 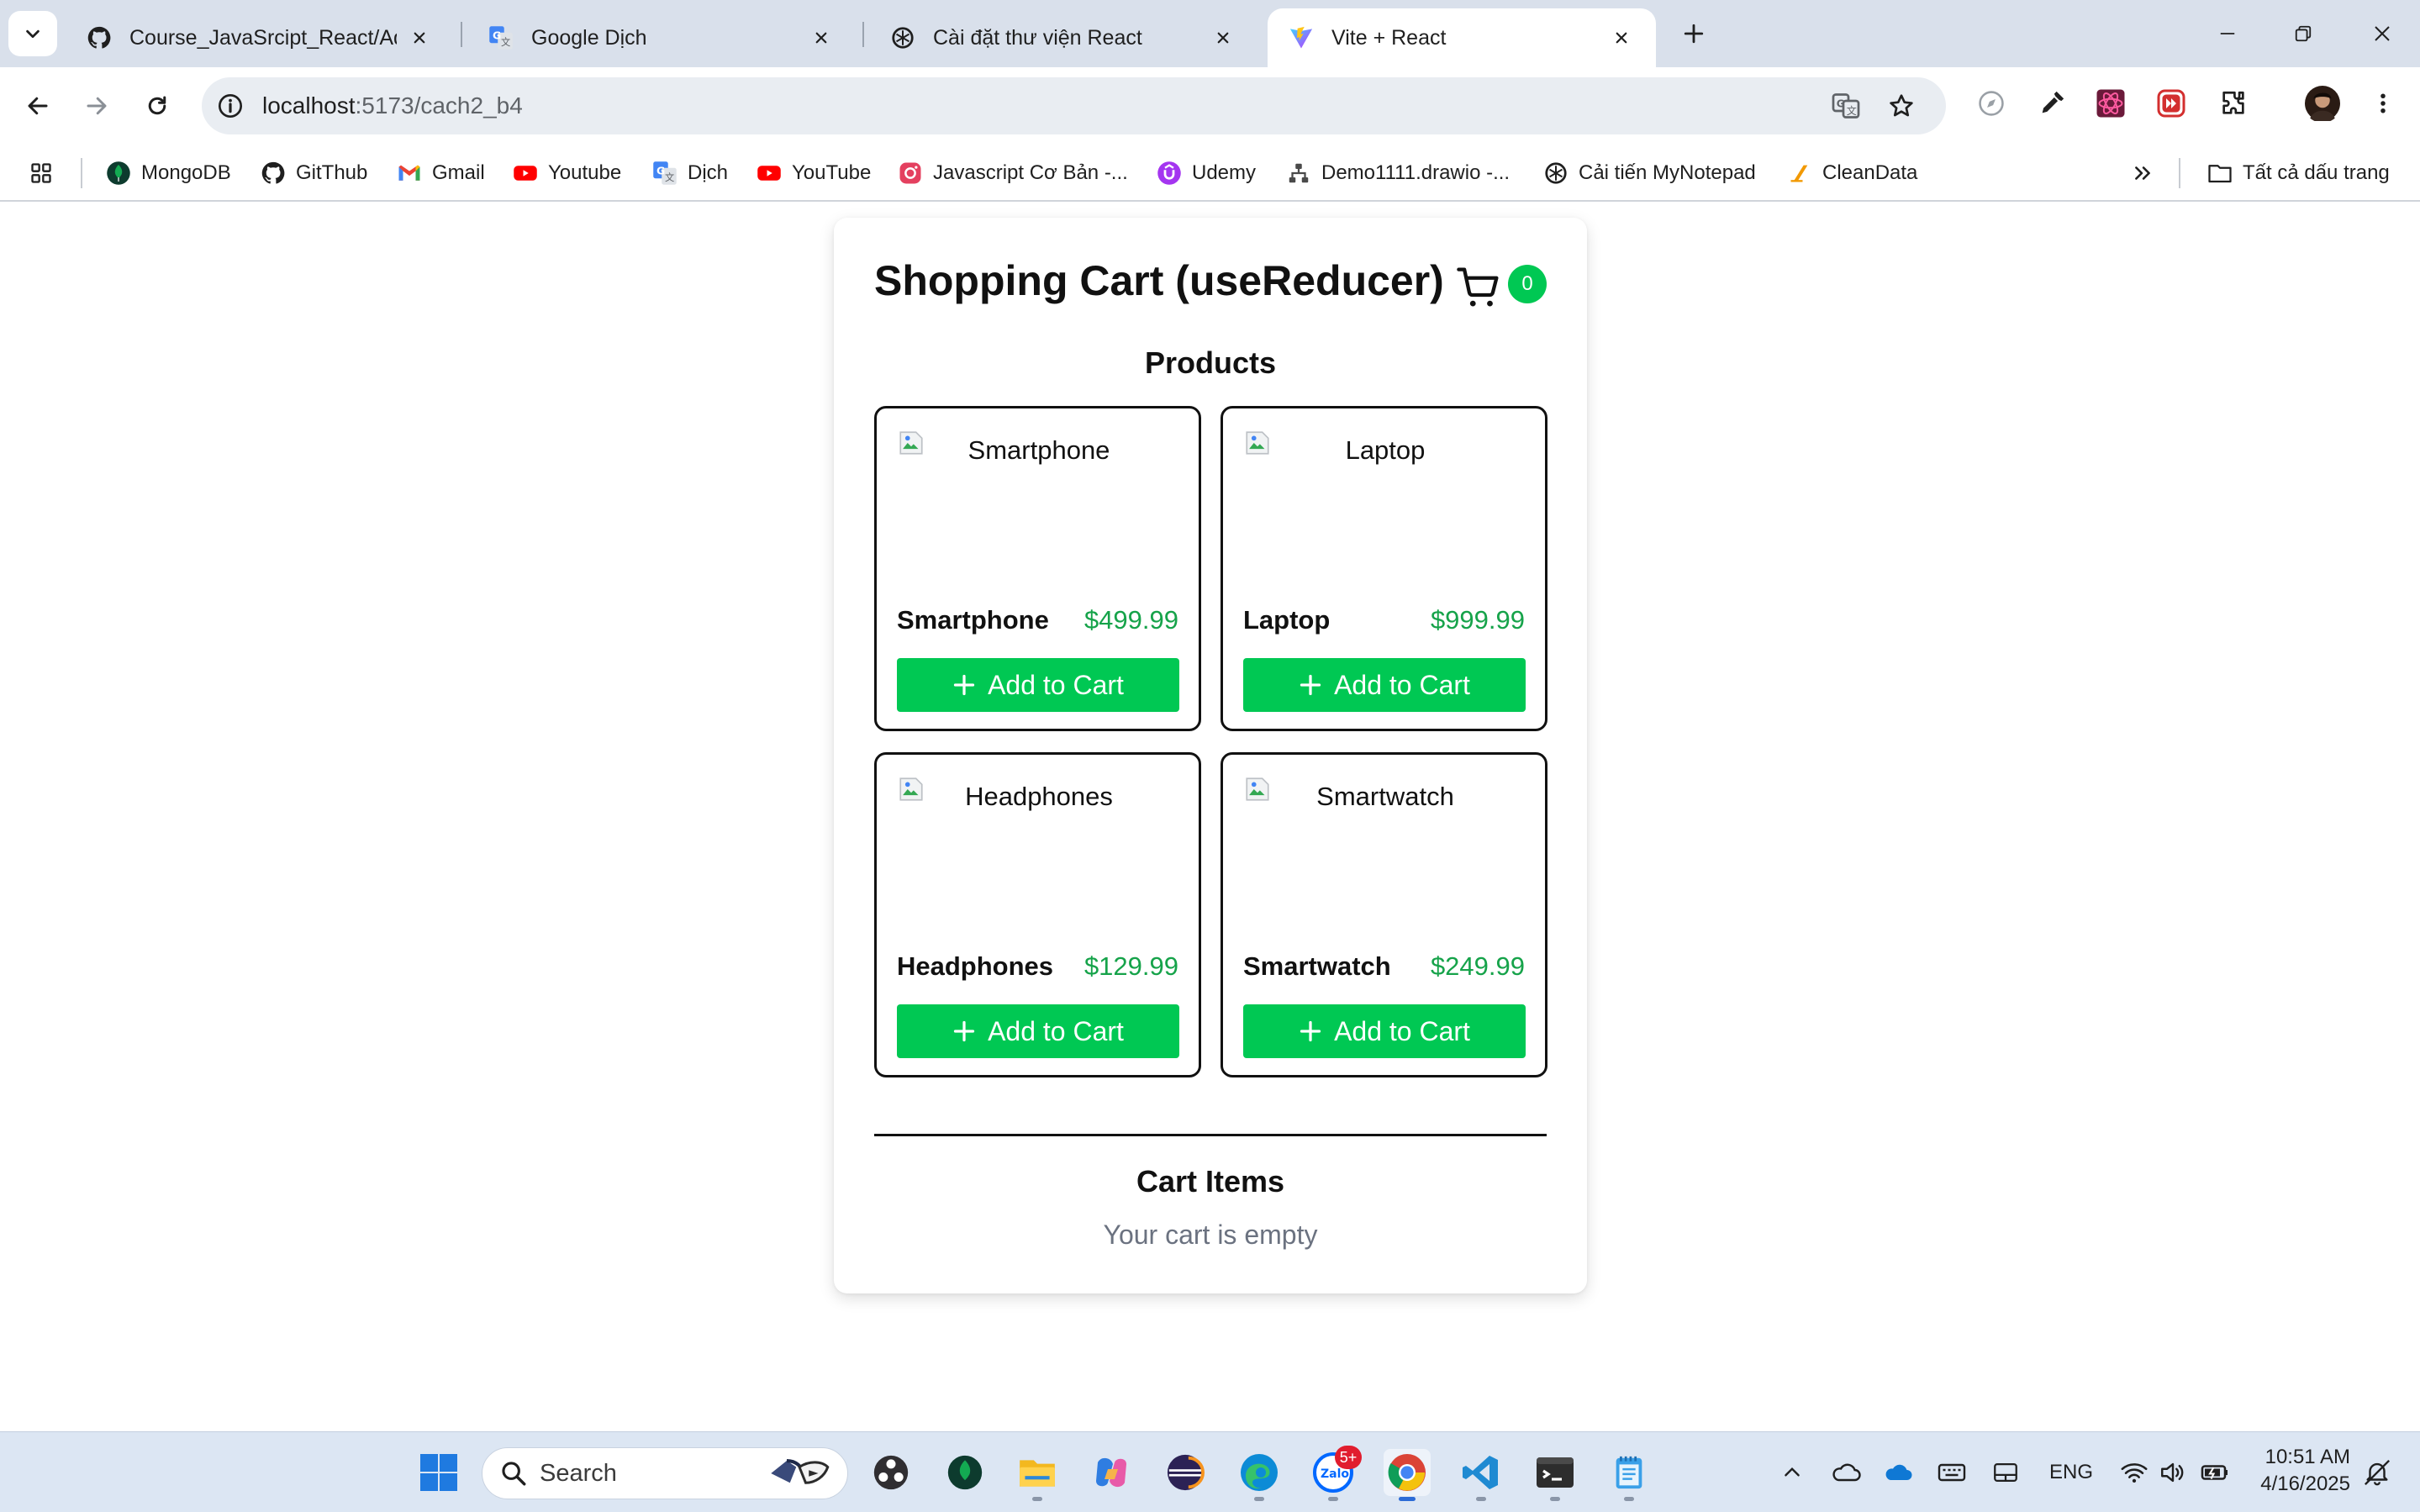 What do you see at coordinates (814, 173) in the screenshot?
I see `bookmark-youtube-2: YouTube` at bounding box center [814, 173].